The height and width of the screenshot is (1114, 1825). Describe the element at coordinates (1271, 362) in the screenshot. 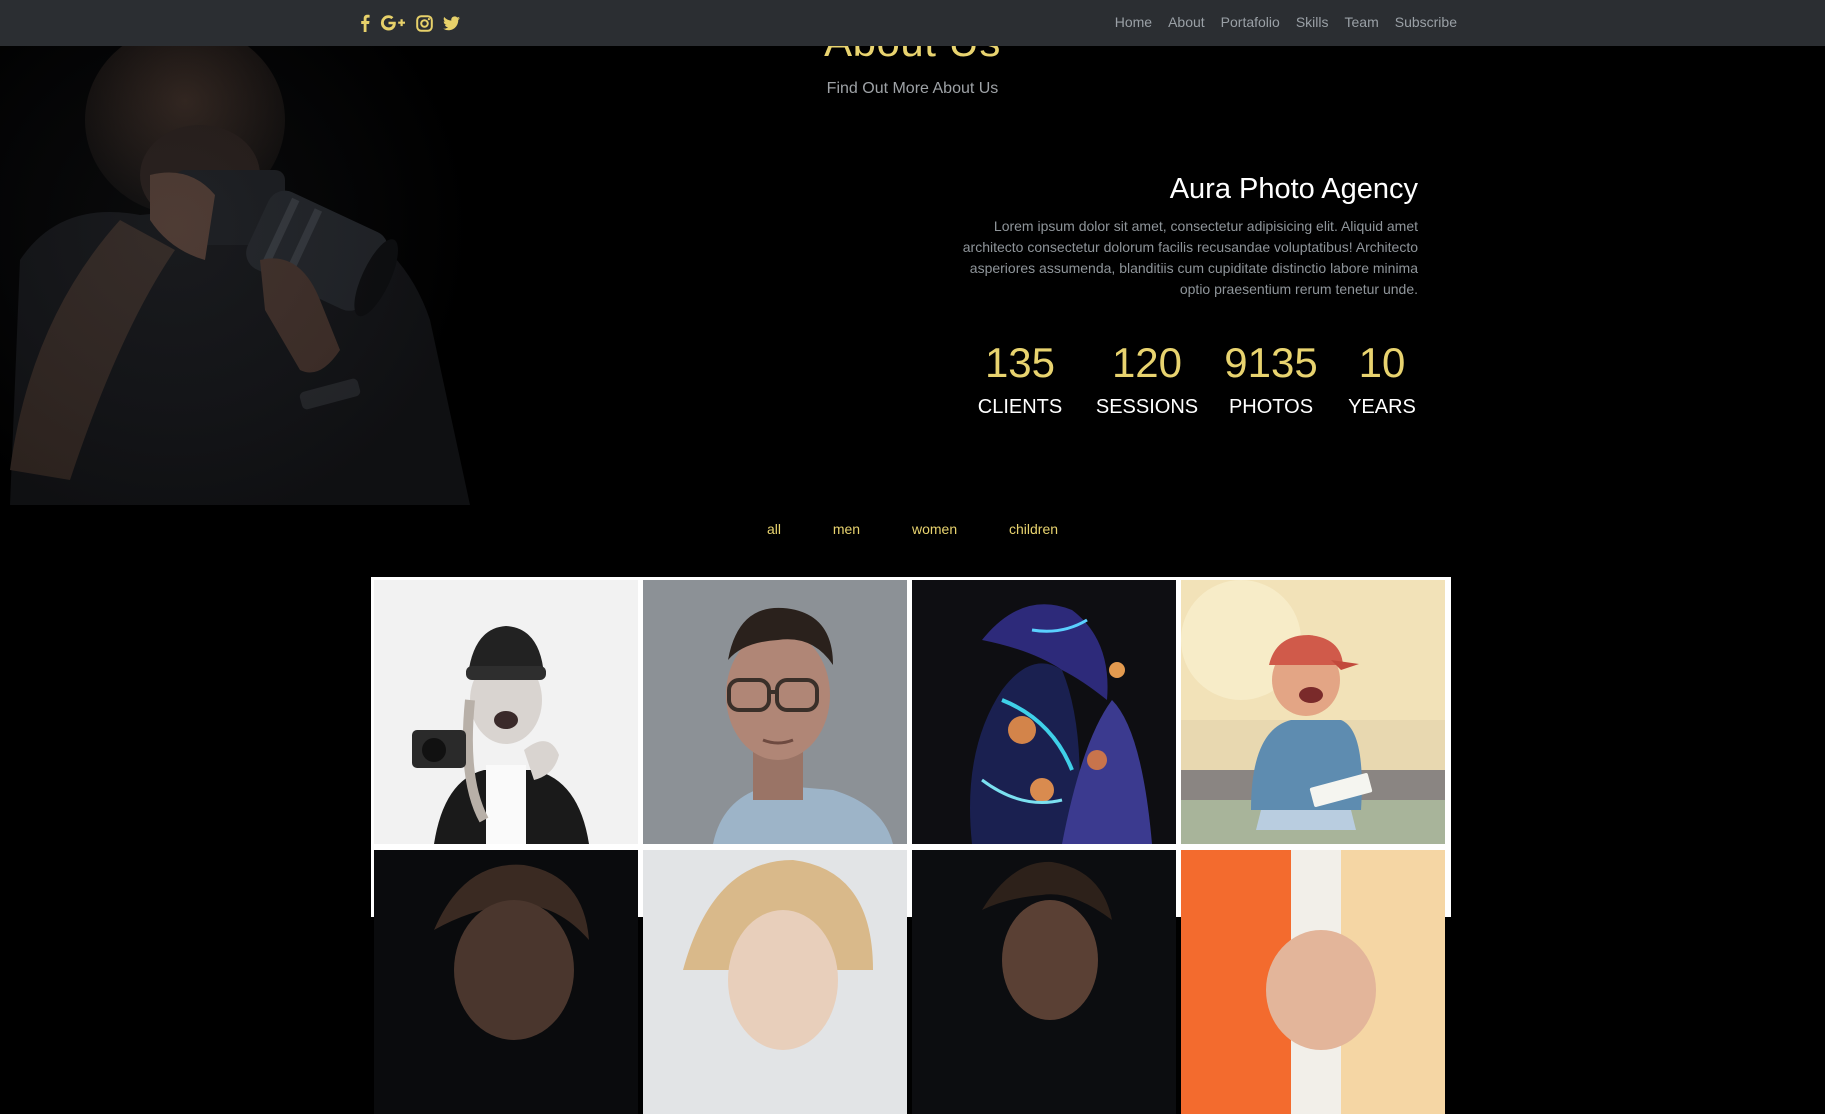

I see `stat-number: 9135` at that location.